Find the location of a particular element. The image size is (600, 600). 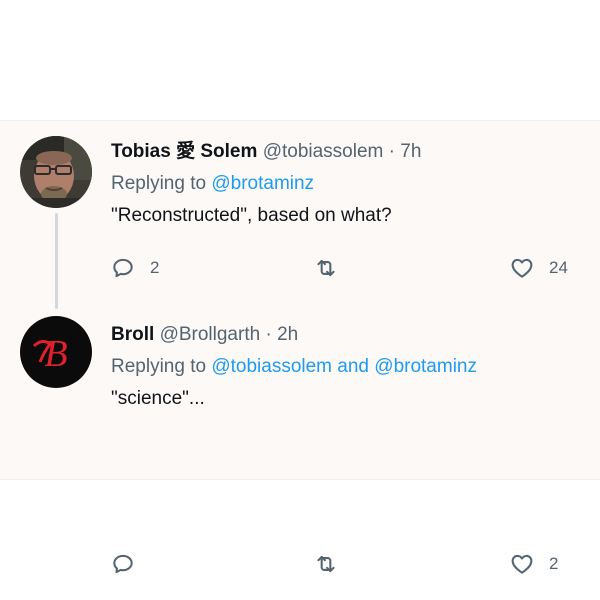

user-handle: @tobiassolem is located at coordinates (323, 151).